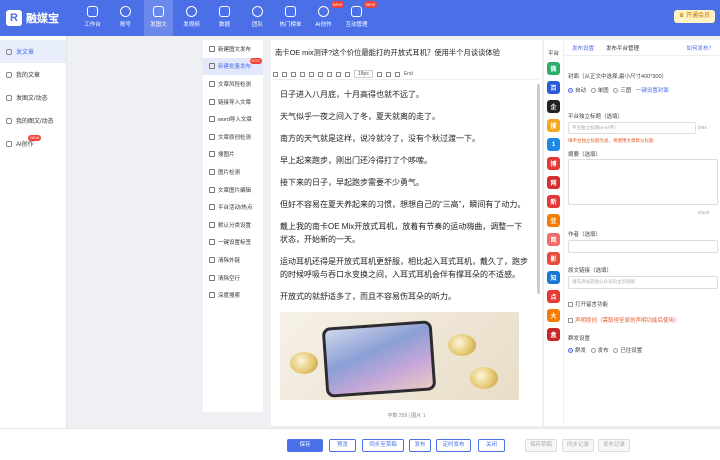 This screenshot has height=460, width=720. What do you see at coordinates (593, 351) in the screenshot?
I see `publish-normal-radio` at bounding box center [593, 351].